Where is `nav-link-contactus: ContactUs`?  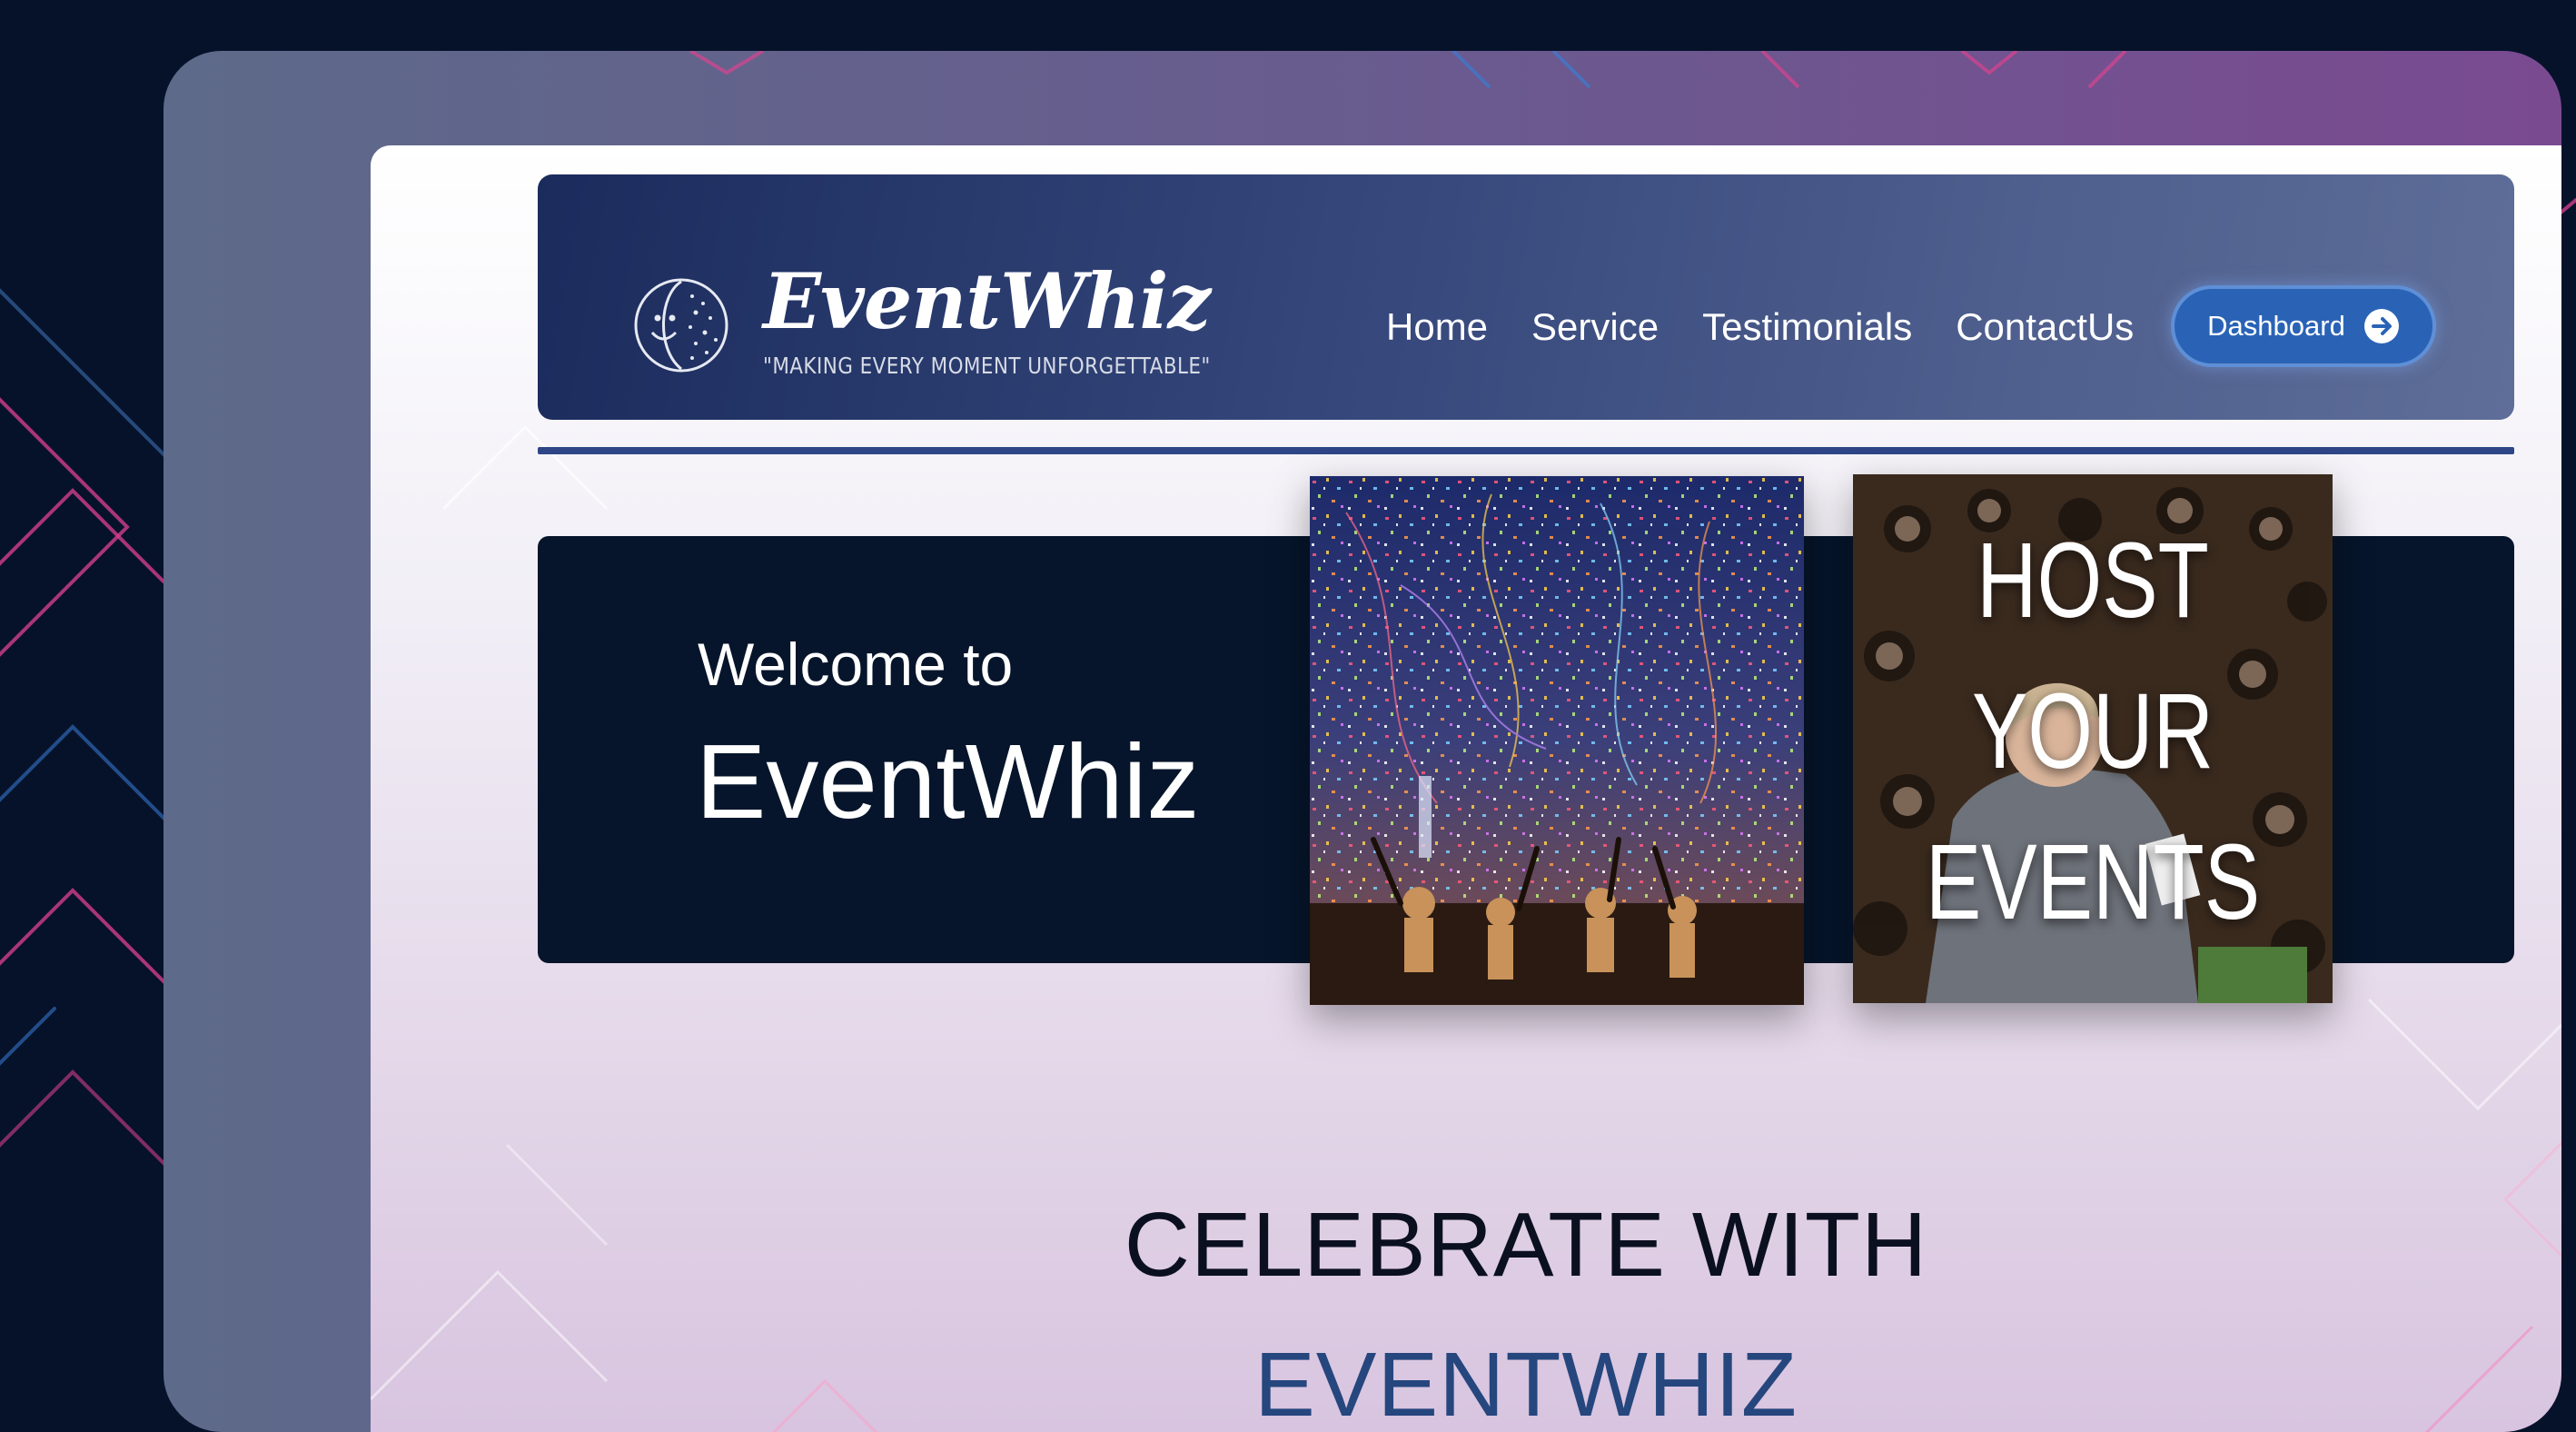 nav-link-contactus: ContactUs is located at coordinates (2045, 327).